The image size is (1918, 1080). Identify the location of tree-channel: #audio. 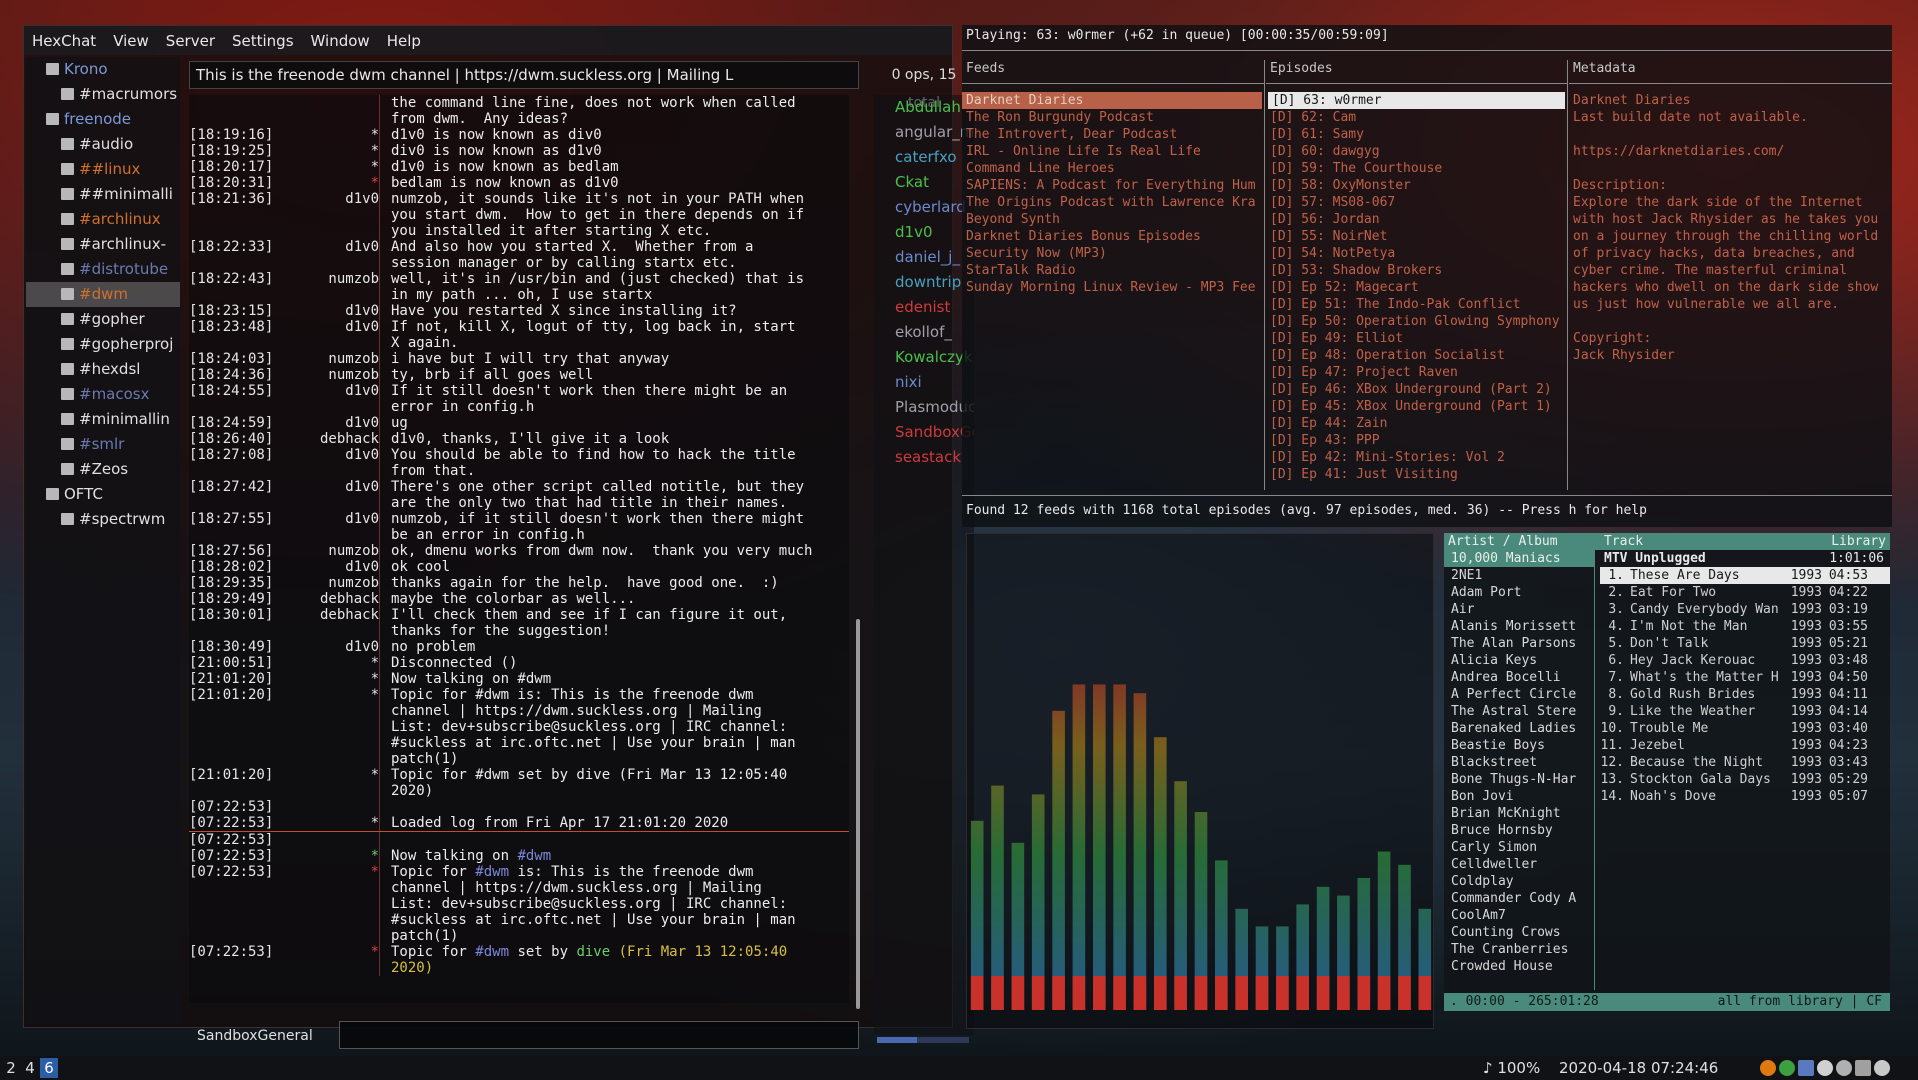
(103, 144).